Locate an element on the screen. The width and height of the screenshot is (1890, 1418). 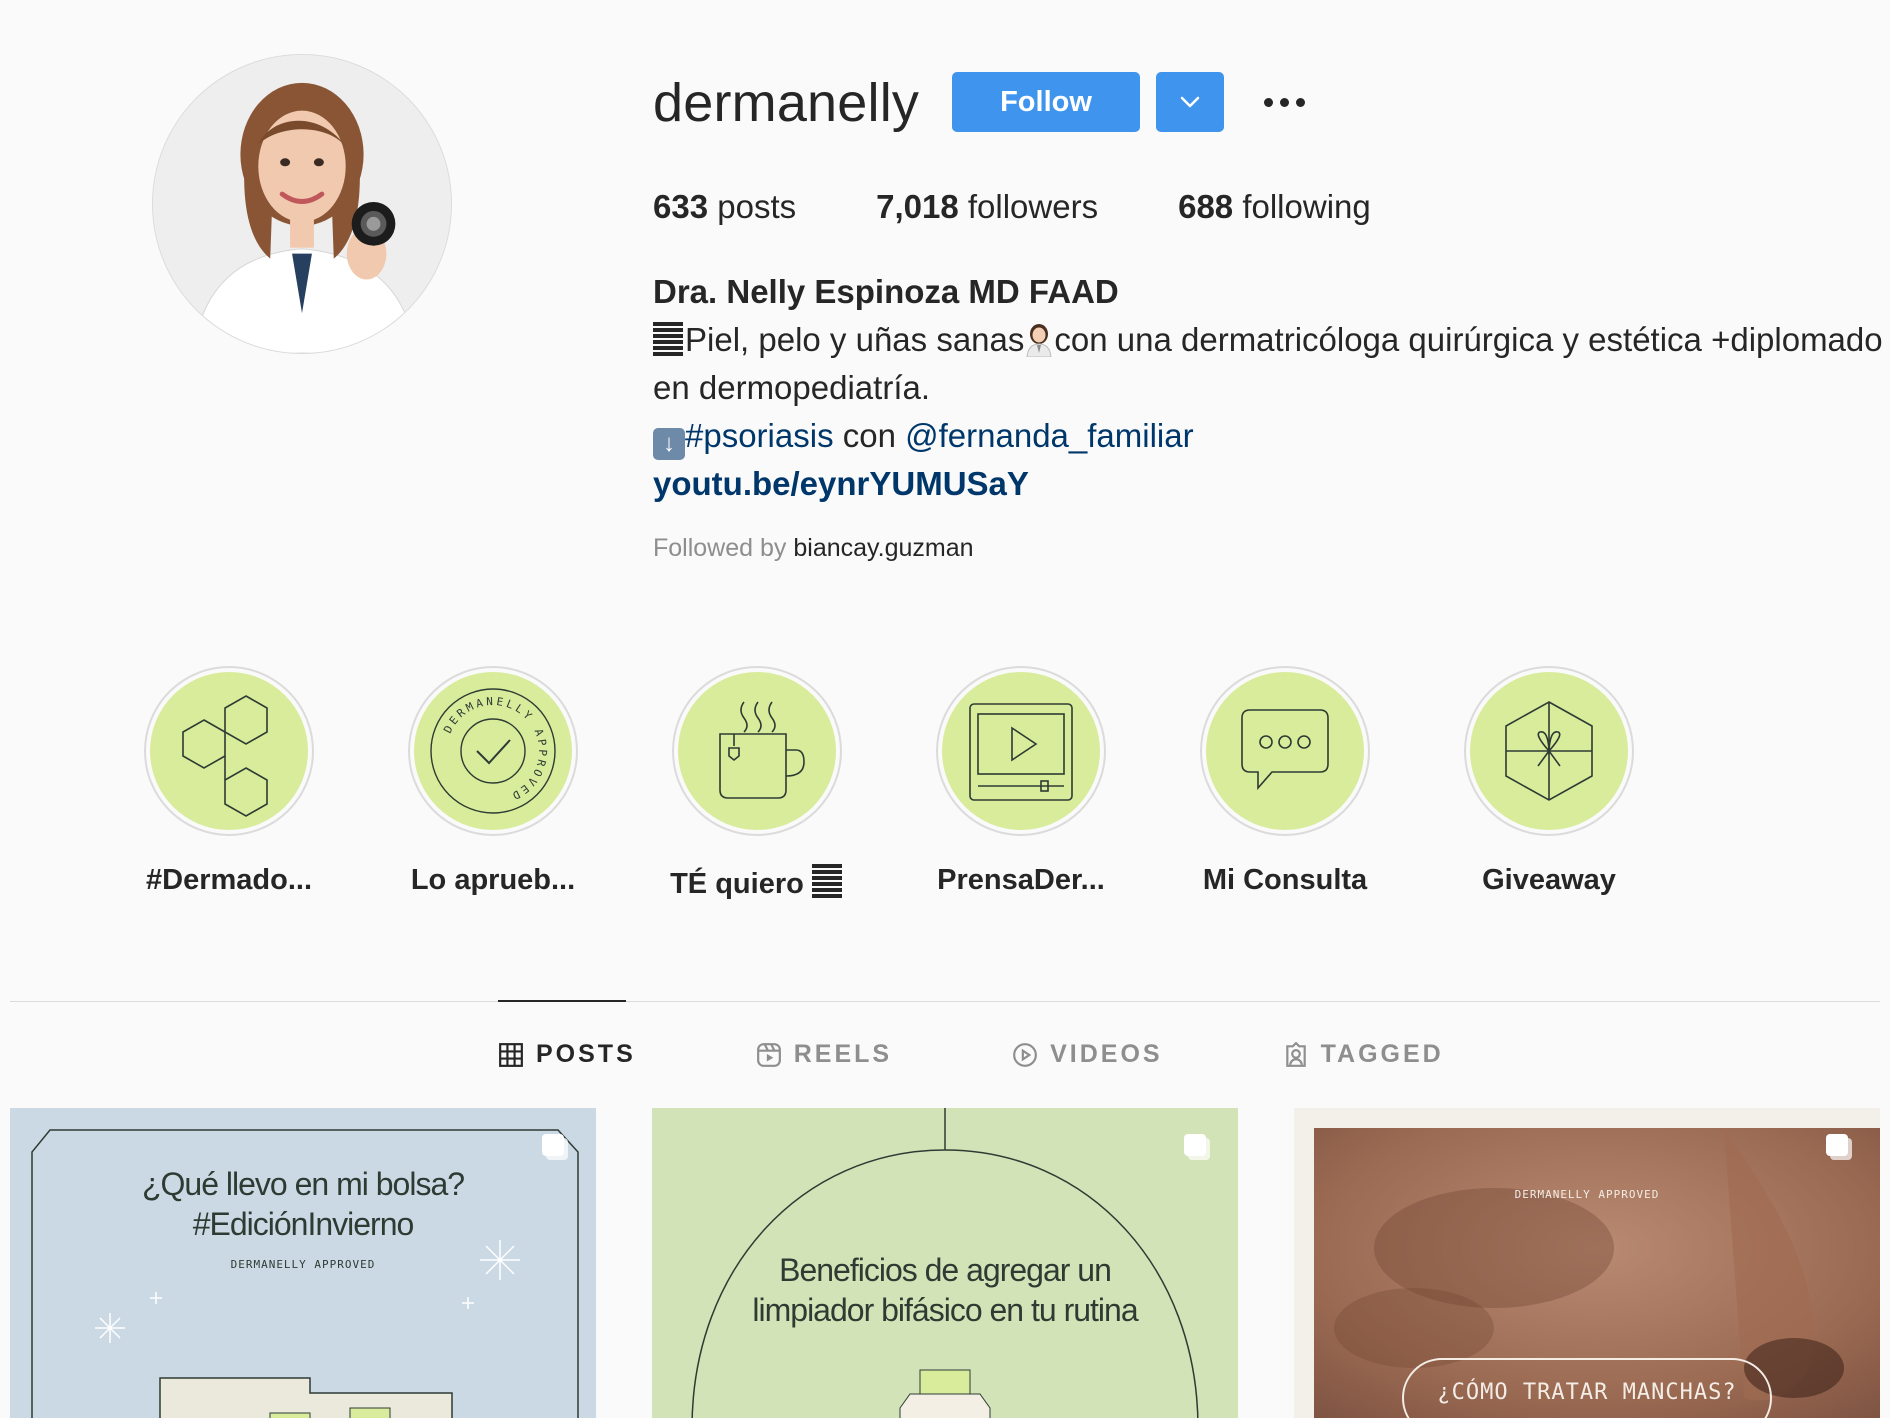
profile-tabs: POSTS REELS VIDEOS TAGGED is located at coordinates (1031, 1054).